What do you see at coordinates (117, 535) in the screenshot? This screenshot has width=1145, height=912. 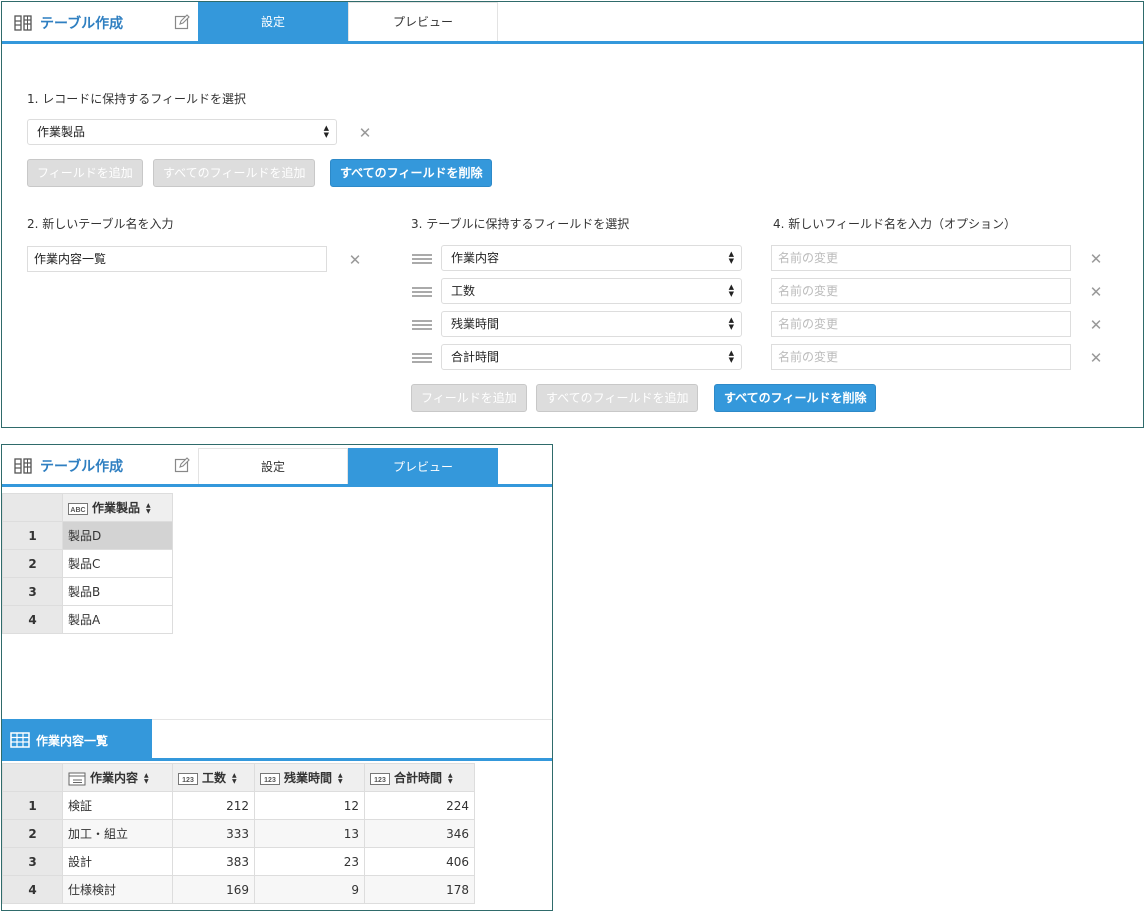 I see `table-cell: 製品D` at bounding box center [117, 535].